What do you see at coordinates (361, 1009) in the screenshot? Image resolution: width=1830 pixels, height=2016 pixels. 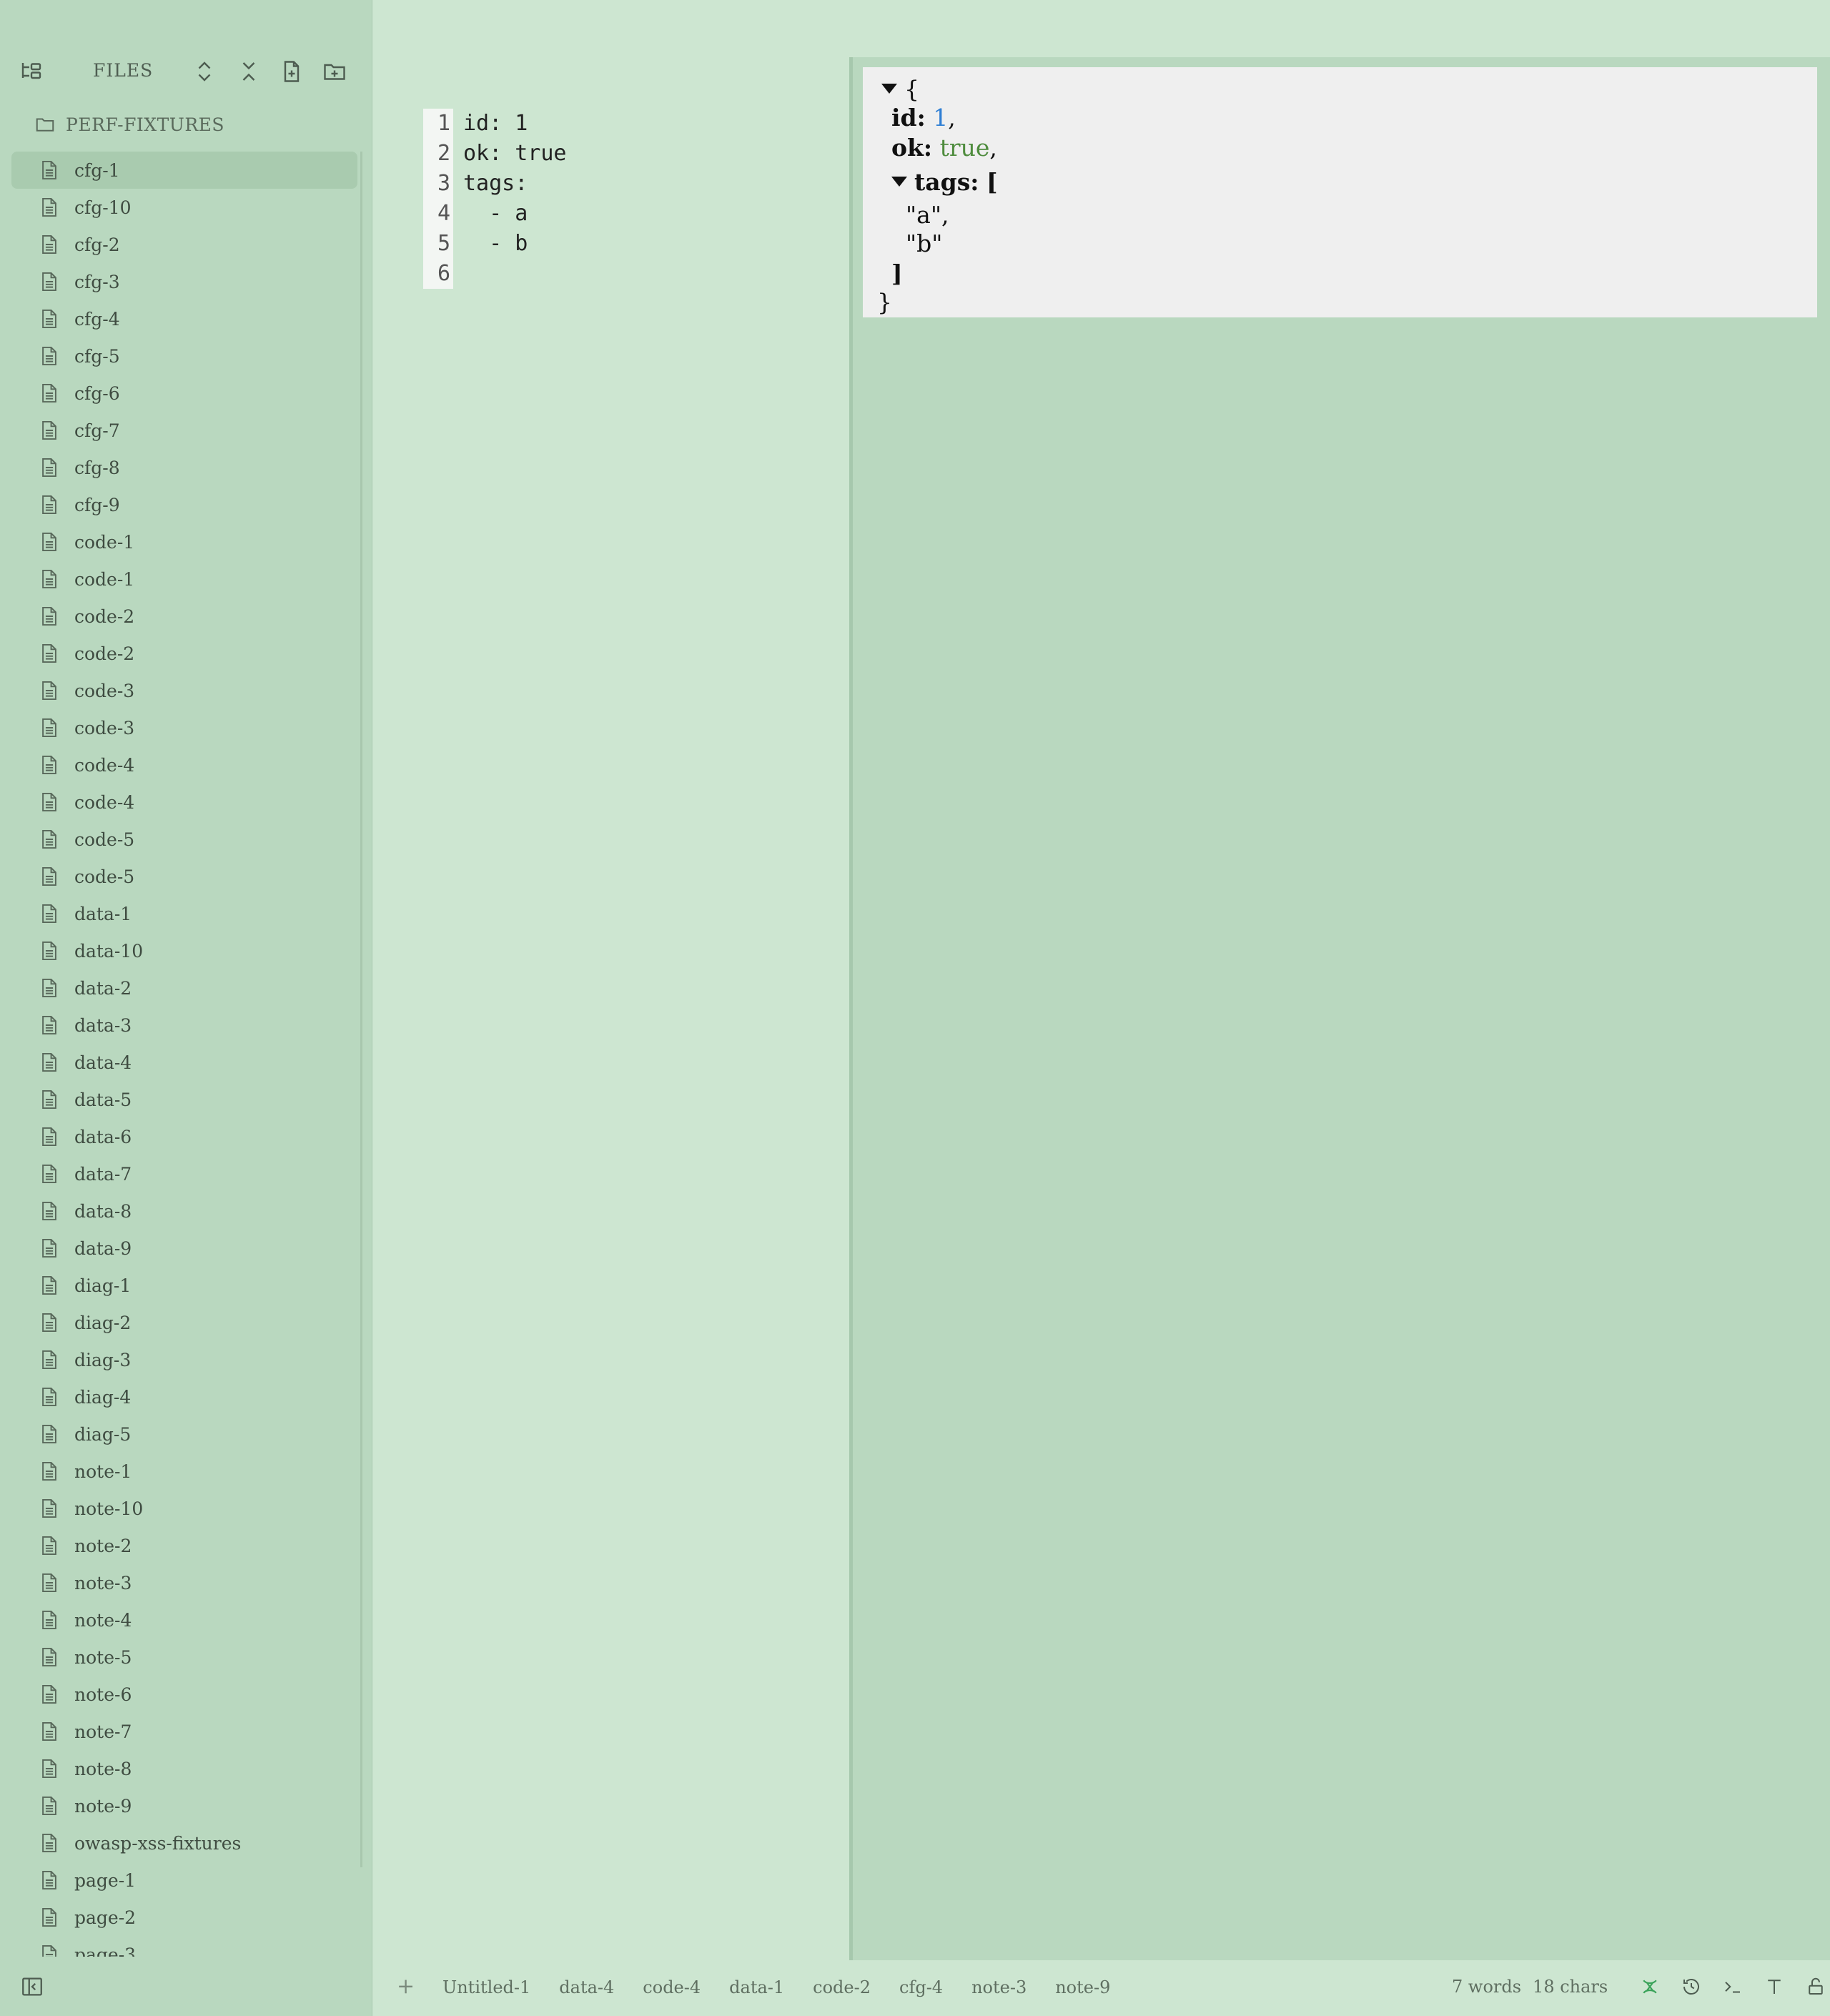 I see `sidebar-scrollbar` at bounding box center [361, 1009].